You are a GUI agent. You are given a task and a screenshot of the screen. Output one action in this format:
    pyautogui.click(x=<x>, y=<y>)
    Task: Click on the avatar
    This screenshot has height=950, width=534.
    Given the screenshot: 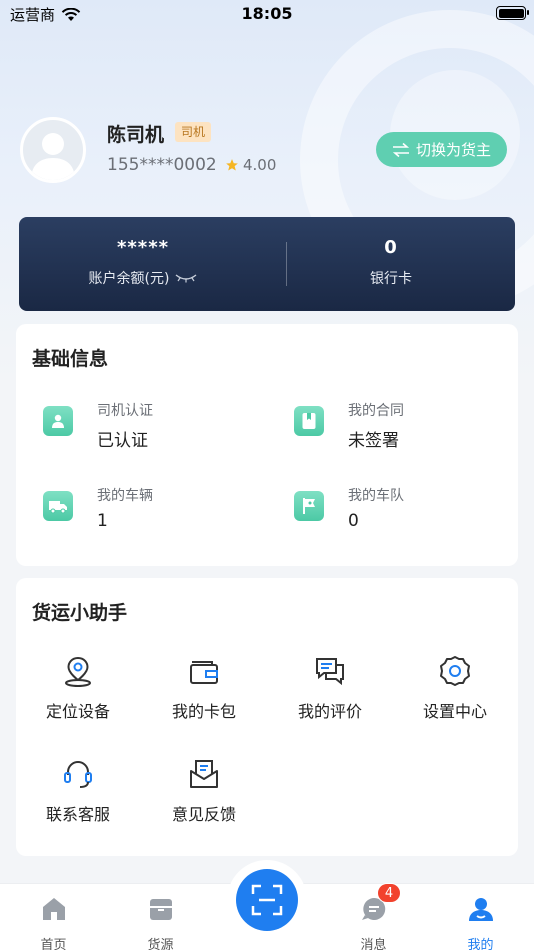 What is the action you would take?
    pyautogui.click(x=53, y=150)
    